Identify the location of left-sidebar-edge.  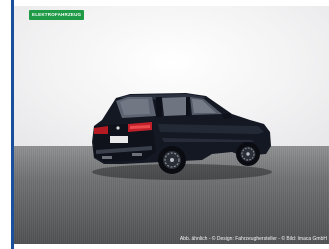
(7, 124).